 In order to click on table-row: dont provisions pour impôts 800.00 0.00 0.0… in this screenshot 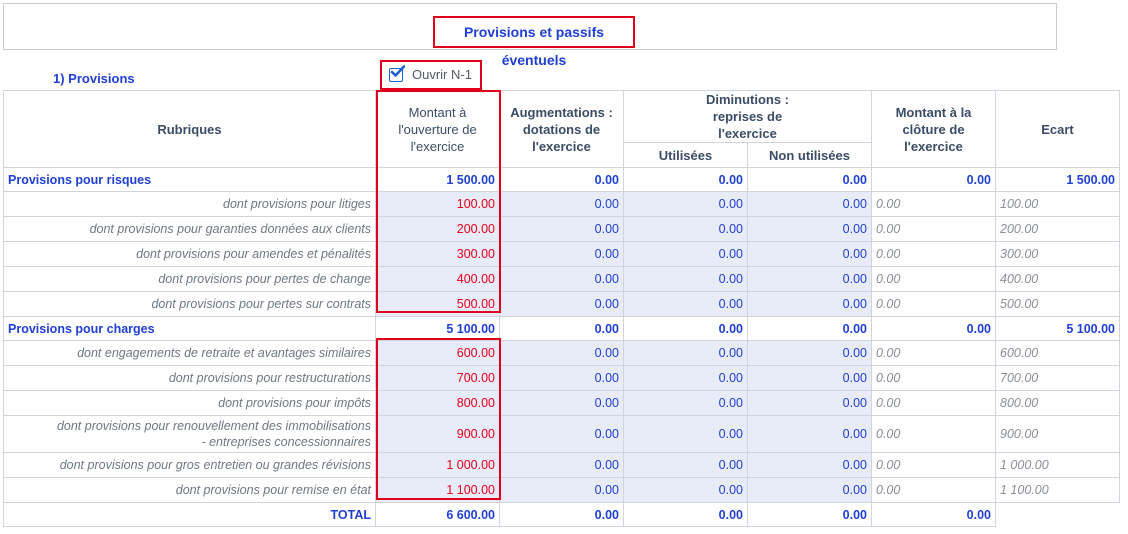, I will do `click(561, 403)`.